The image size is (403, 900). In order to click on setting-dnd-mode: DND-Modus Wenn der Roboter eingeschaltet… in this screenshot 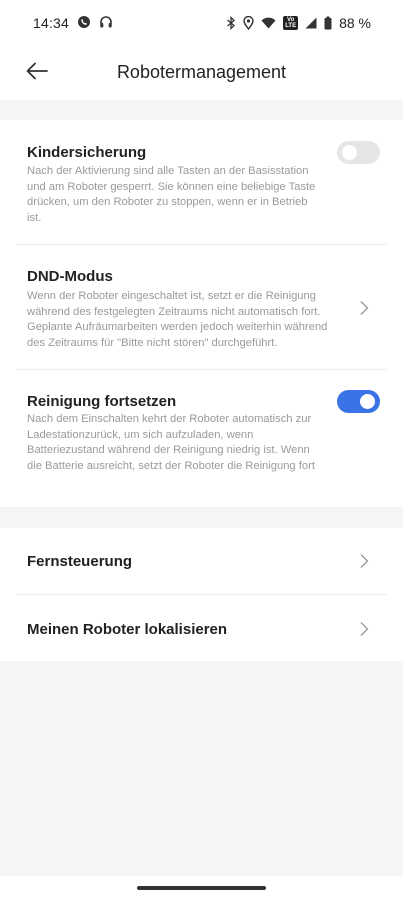, I will do `click(201, 307)`.